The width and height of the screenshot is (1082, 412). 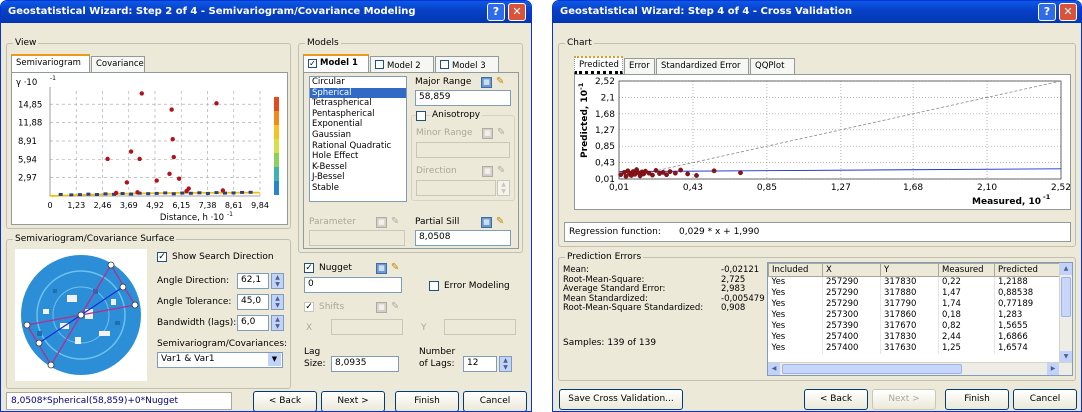 What do you see at coordinates (421, 116) in the screenshot?
I see `anisotropy-checkbox` at bounding box center [421, 116].